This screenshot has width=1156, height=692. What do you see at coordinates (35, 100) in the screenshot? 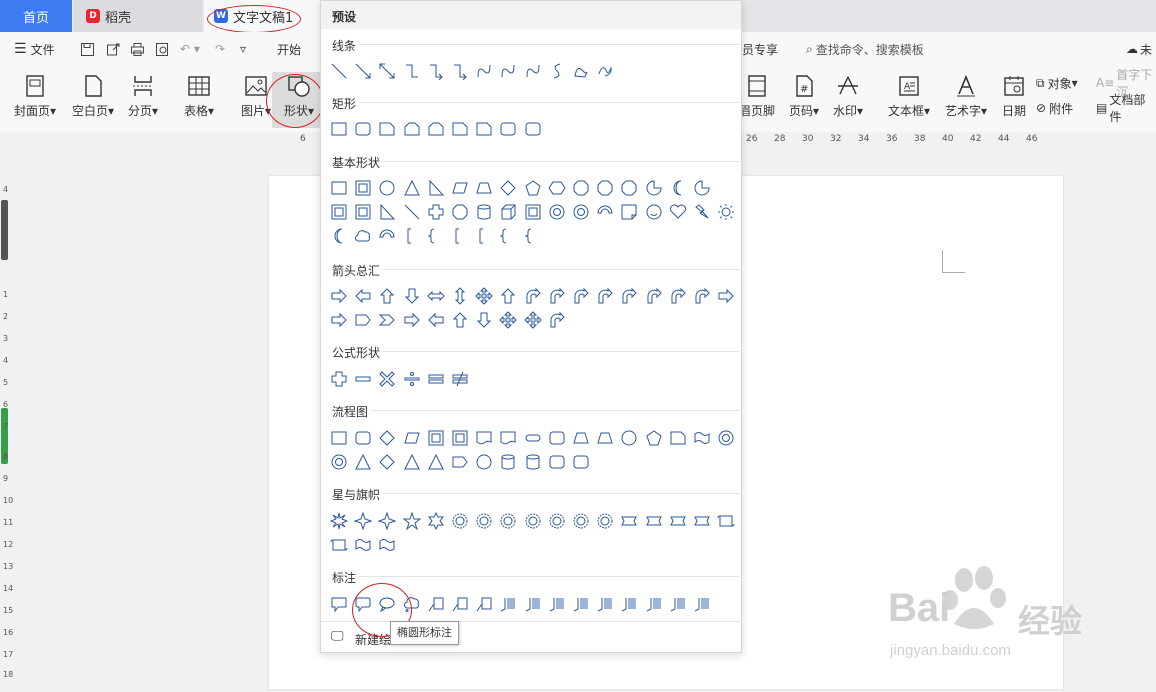
I see `cover-page-button: 封面页▾` at bounding box center [35, 100].